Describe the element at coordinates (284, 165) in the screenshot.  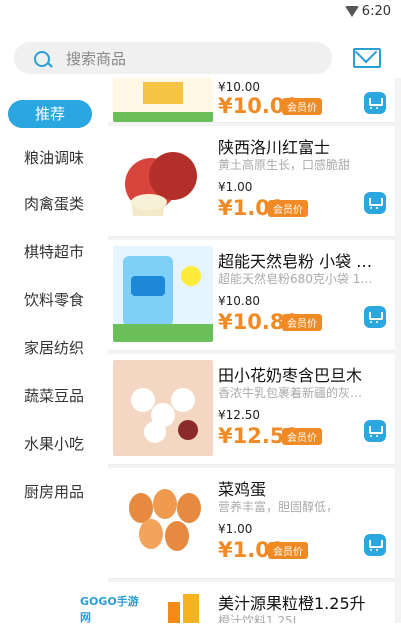
I see `product-subtitle: 黄土高原生长，口感脆甜` at that location.